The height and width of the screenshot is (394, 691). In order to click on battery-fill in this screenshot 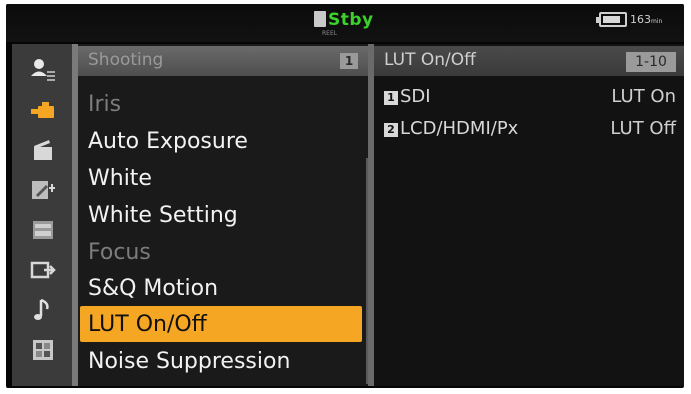, I will do `click(611, 19)`.